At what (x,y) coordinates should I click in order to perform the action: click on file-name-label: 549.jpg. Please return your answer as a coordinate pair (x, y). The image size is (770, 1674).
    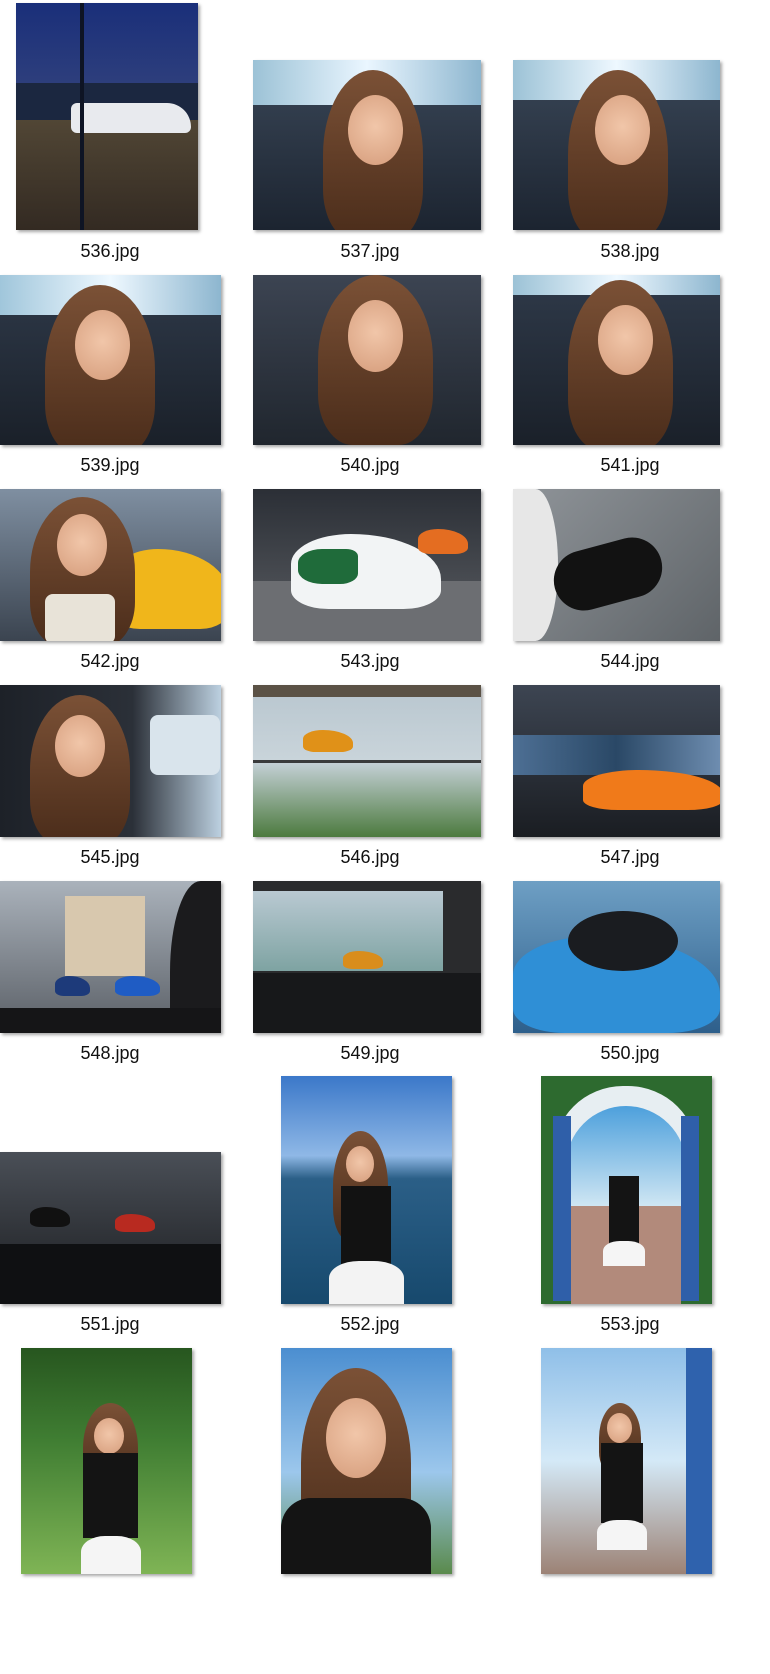
    Looking at the image, I should click on (370, 1053).